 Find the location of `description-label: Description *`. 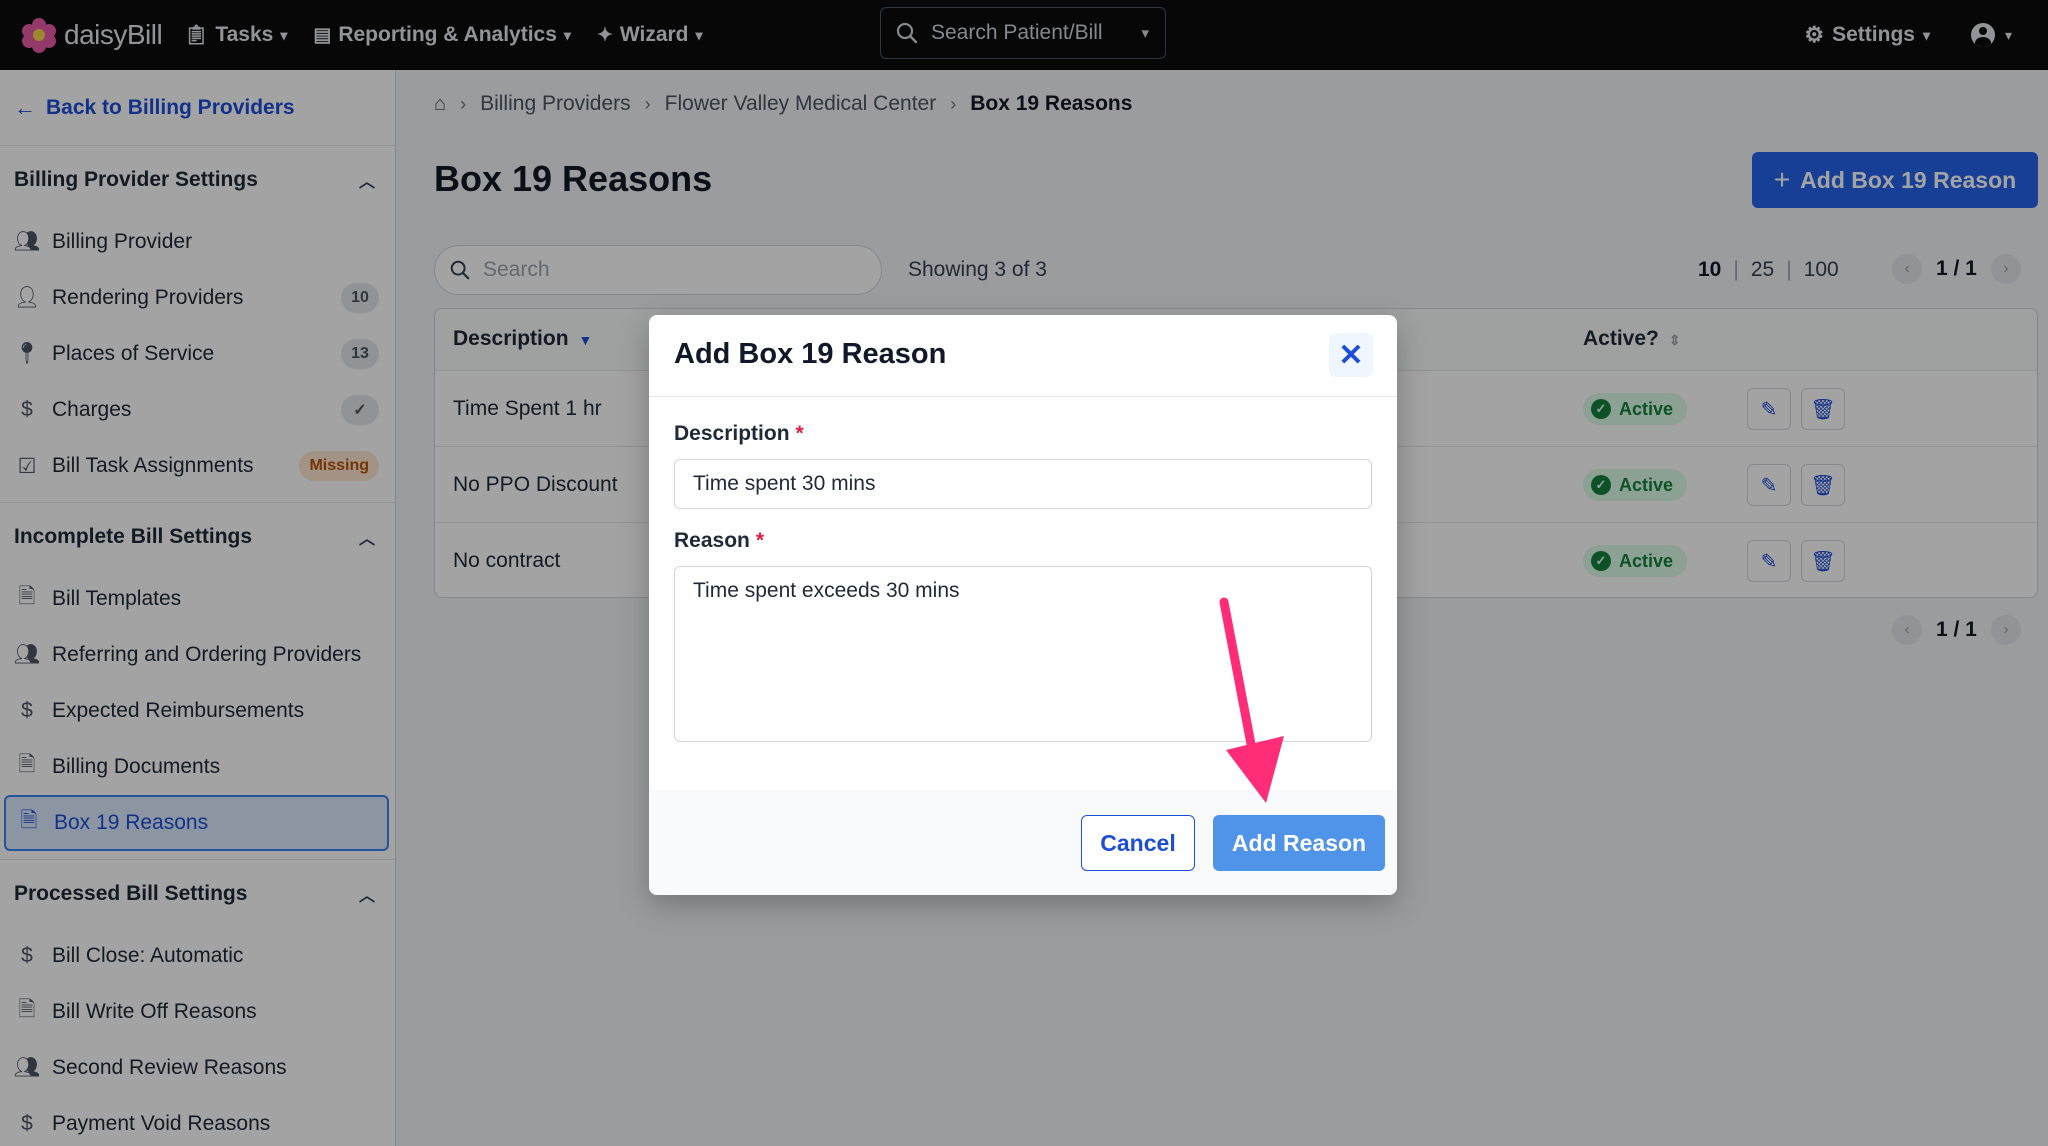

description-label: Description * is located at coordinates (739, 434).